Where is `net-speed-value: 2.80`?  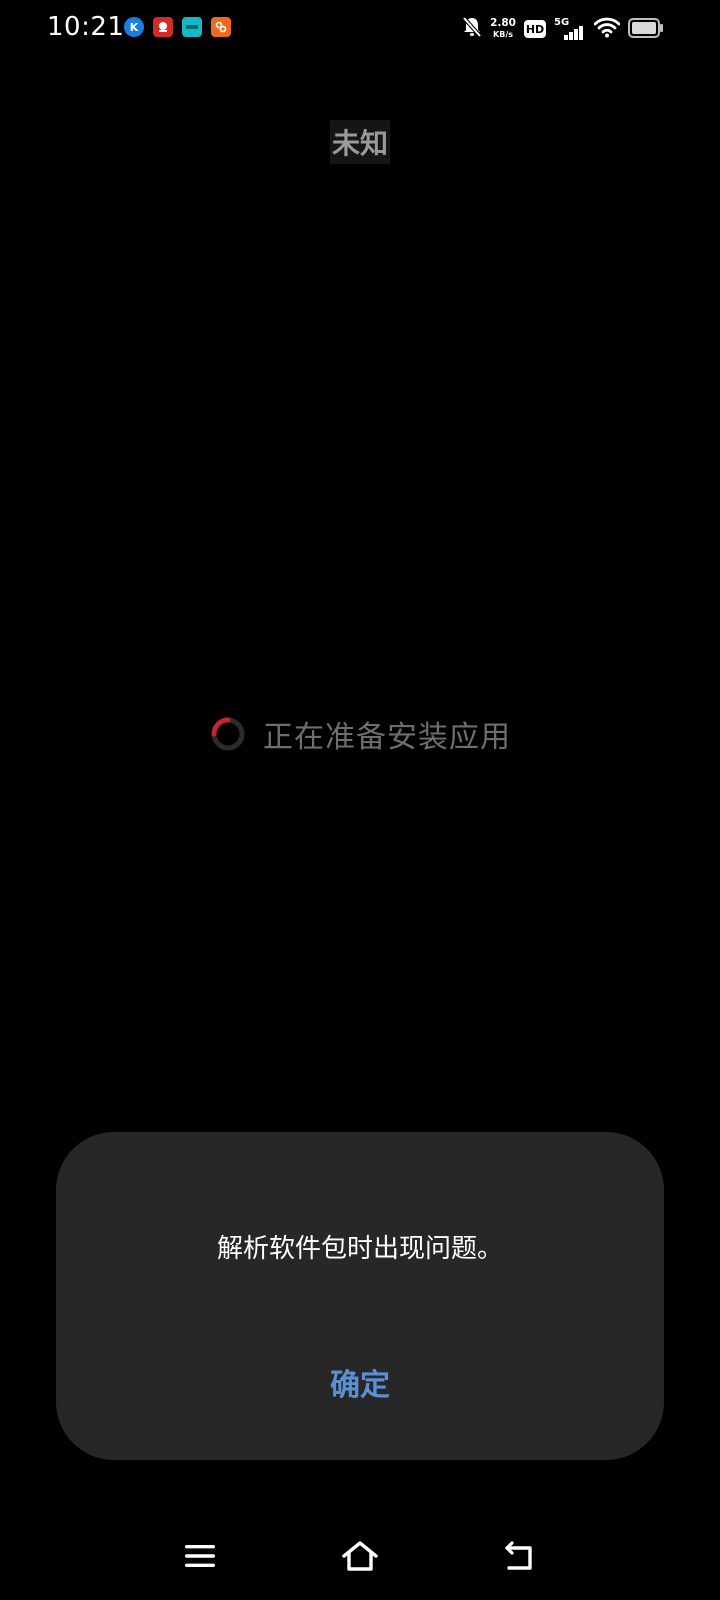
net-speed-value: 2.80 is located at coordinates (503, 23).